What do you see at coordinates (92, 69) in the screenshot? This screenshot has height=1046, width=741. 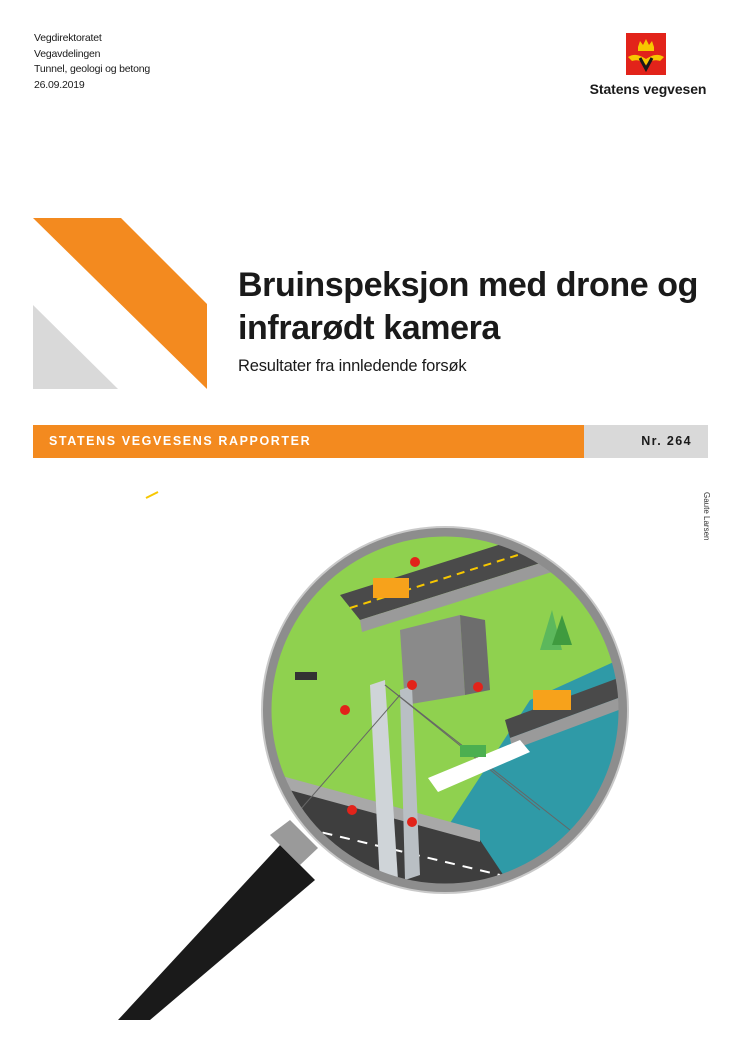 I see `meta-section: Tunnel, geologi og betong` at bounding box center [92, 69].